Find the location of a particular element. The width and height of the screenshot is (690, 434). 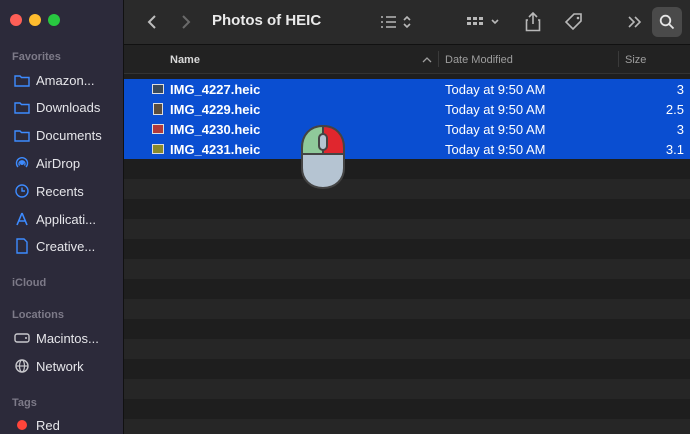

tag-color-dot is located at coordinates (22, 425).